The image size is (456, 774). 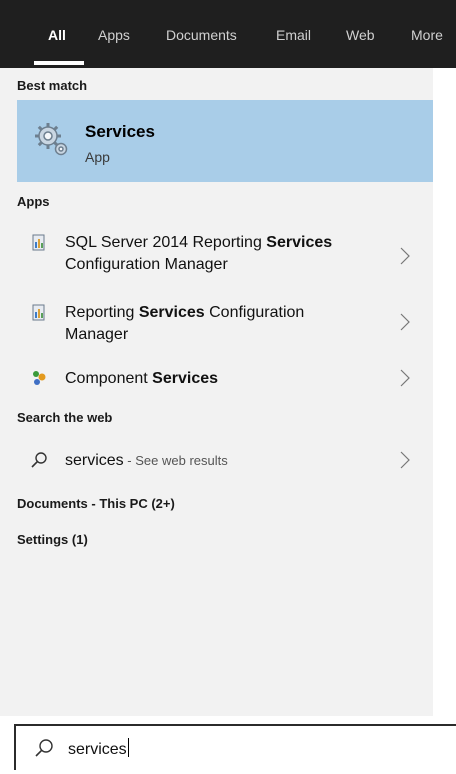 I want to click on active-tab-indicator, so click(x=59, y=63).